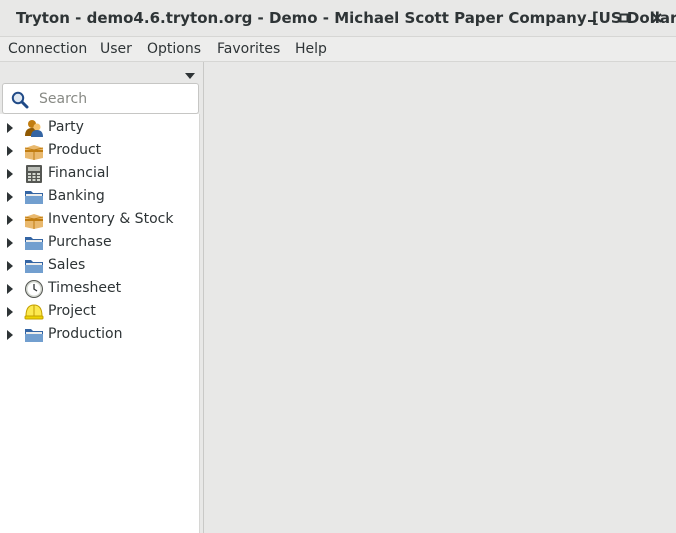 This screenshot has height=533, width=676. I want to click on minimize-button, so click(592, 18).